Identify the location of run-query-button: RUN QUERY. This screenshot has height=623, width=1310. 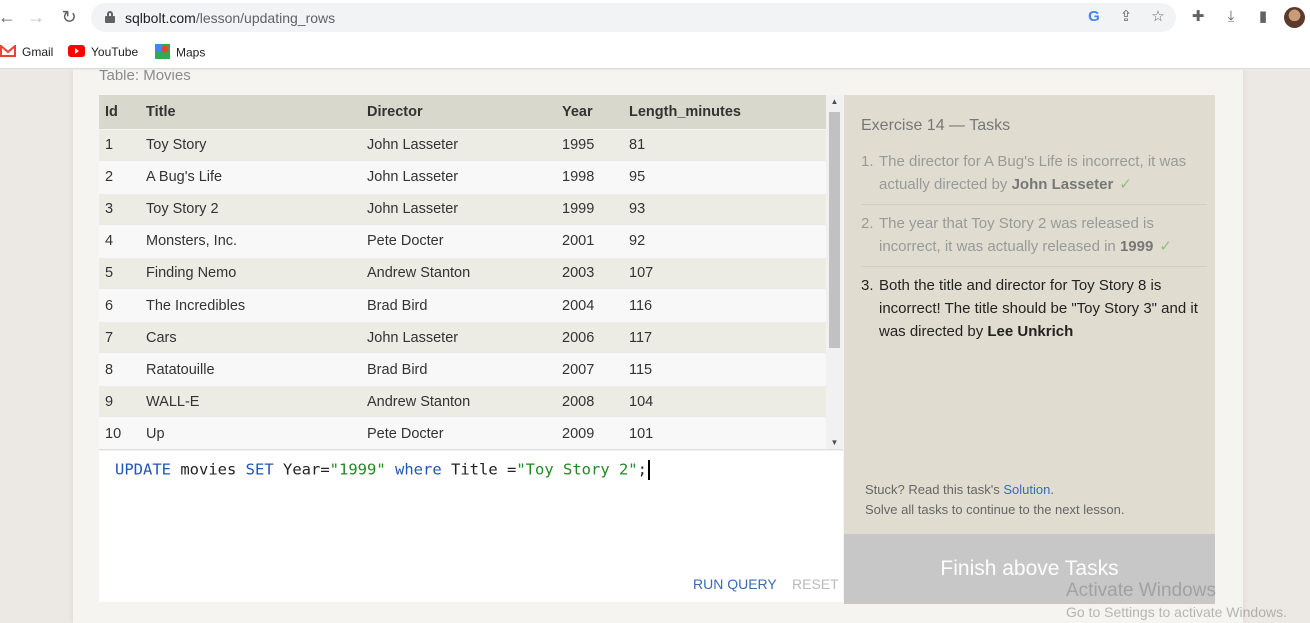
(735, 584).